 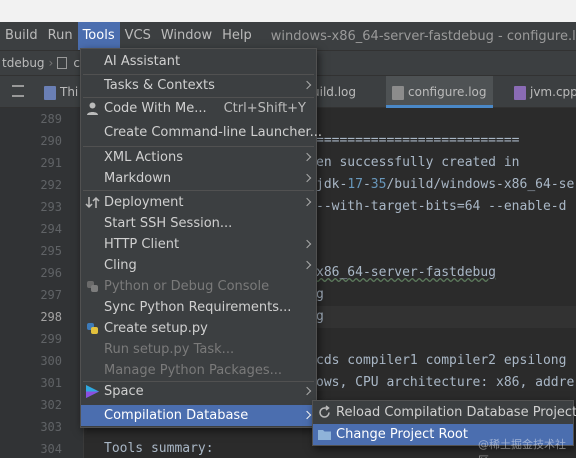 What do you see at coordinates (22, 63) in the screenshot?
I see `breadcrumb-project: tdebug` at bounding box center [22, 63].